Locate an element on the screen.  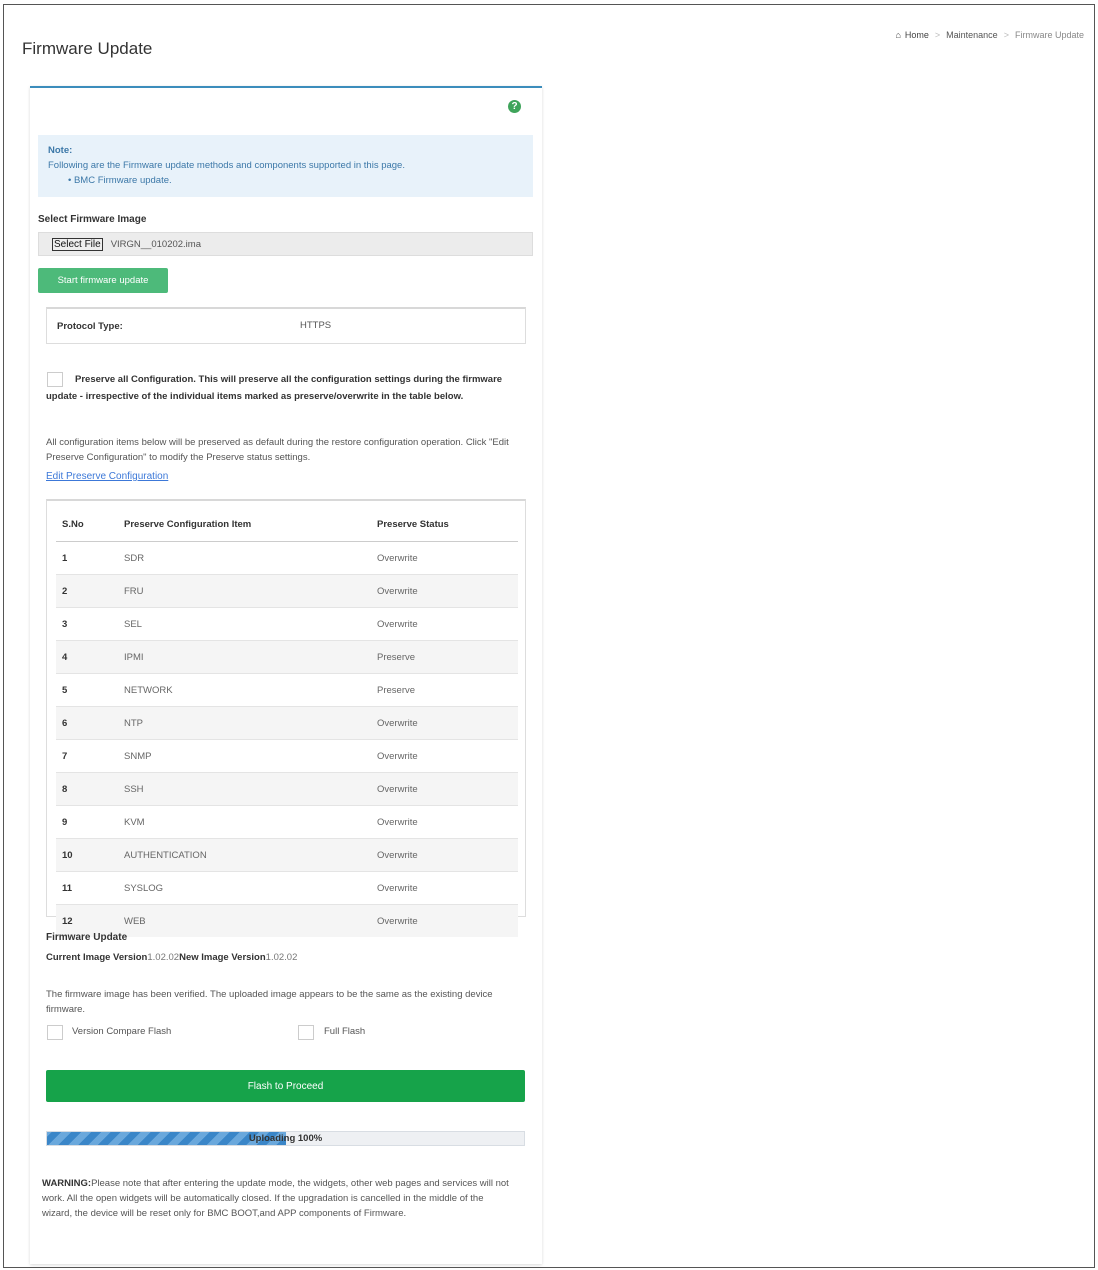
column-header-sno: S.No is located at coordinates (89, 525).